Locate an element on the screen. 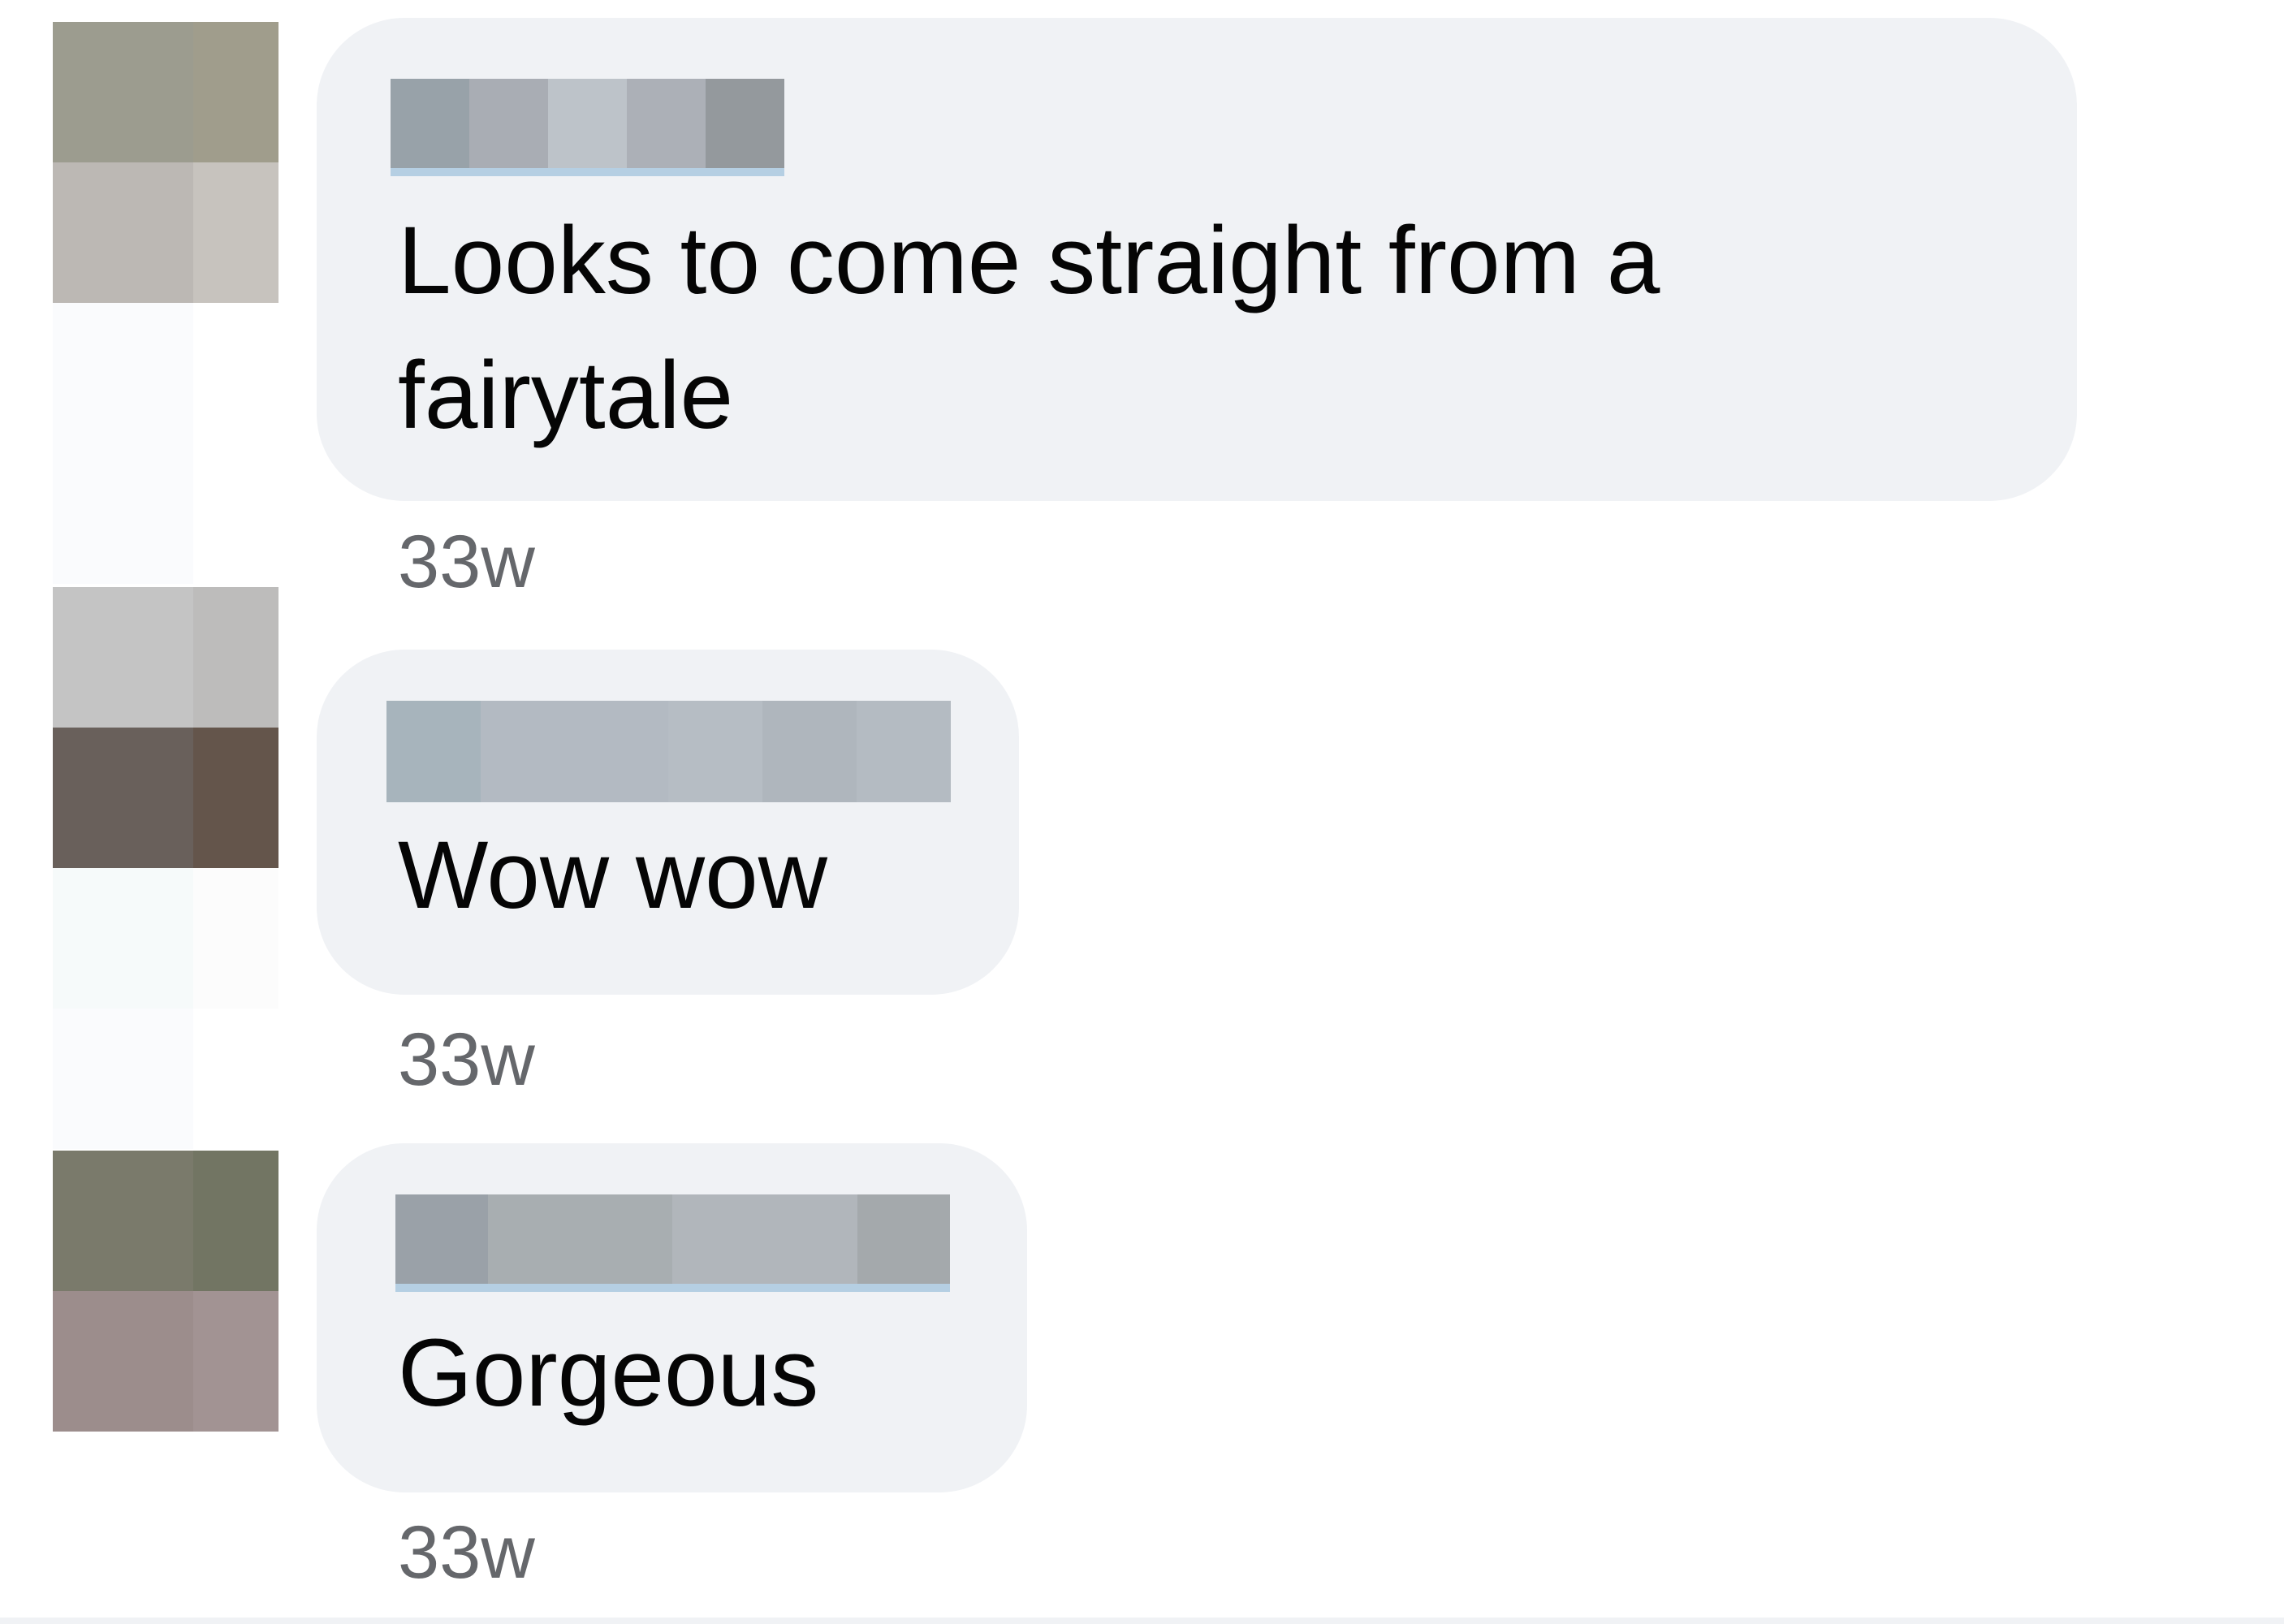 Image resolution: width=2284 pixels, height=1624 pixels. comment-bubble: Gorgeous is located at coordinates (672, 1318).